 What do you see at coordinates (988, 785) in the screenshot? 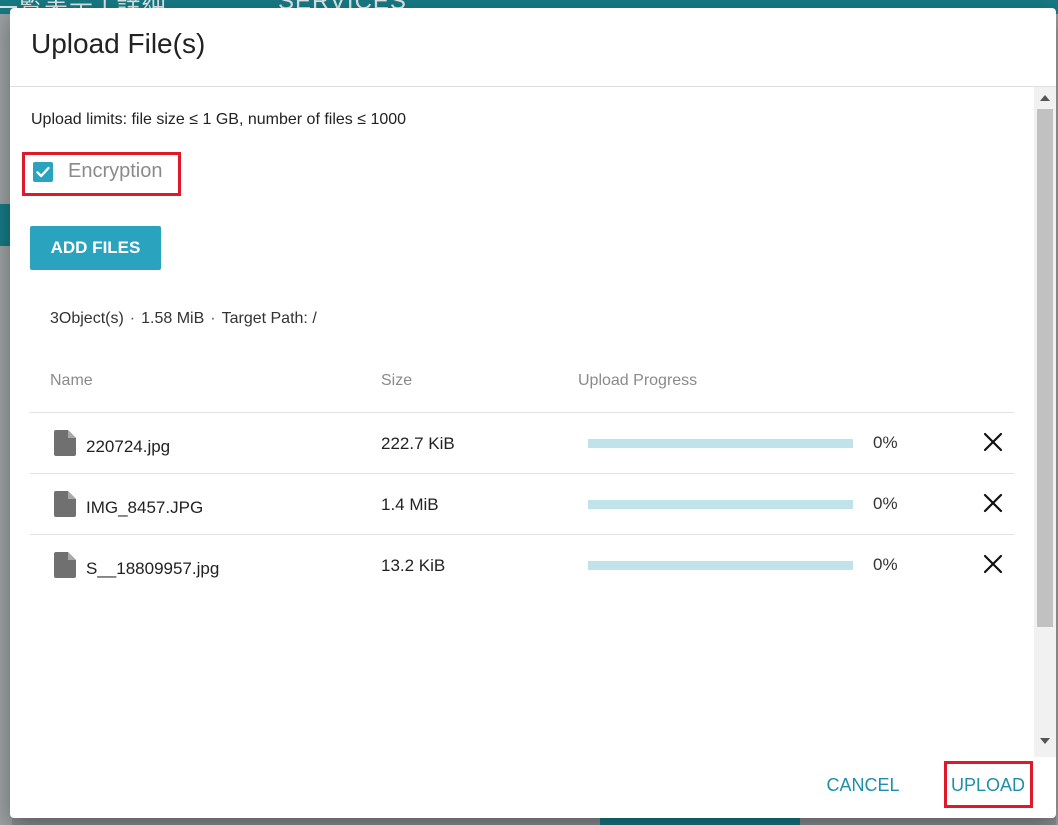
I see `upload-button: UPLOAD` at bounding box center [988, 785].